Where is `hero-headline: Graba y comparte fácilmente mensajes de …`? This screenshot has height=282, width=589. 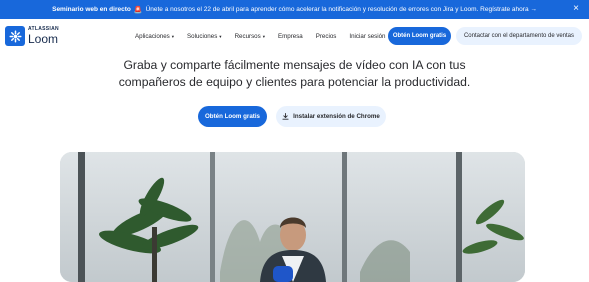
hero-headline: Graba y comparte fácilmente mensajes de … is located at coordinates (294, 74).